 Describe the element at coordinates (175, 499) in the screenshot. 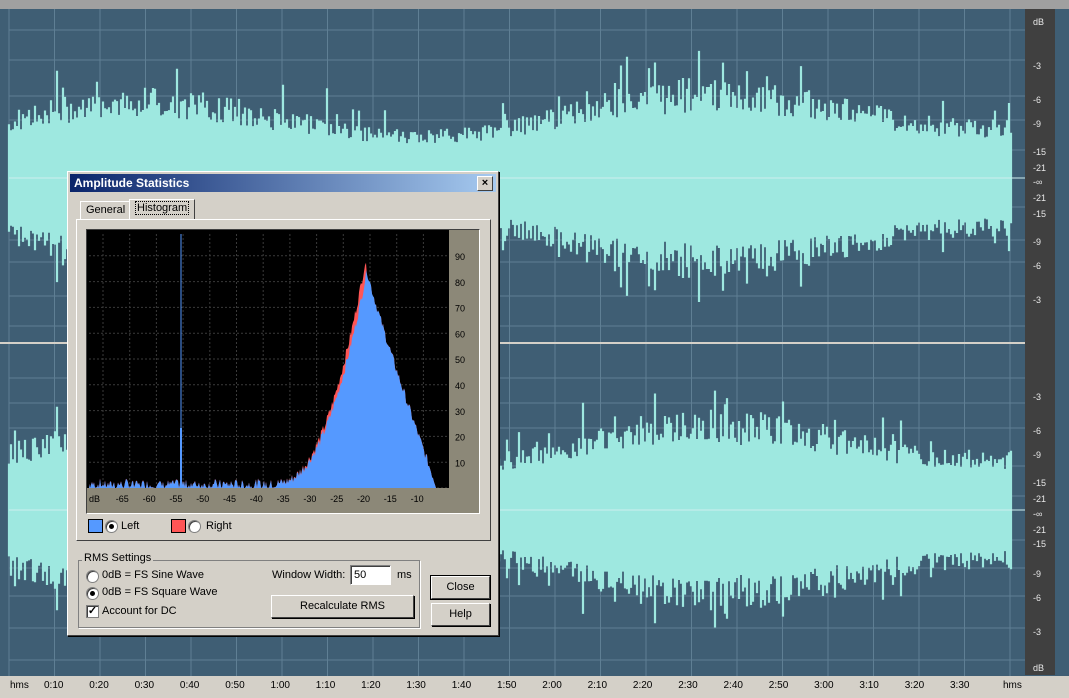

I see `histogram-x-tick: -55` at that location.